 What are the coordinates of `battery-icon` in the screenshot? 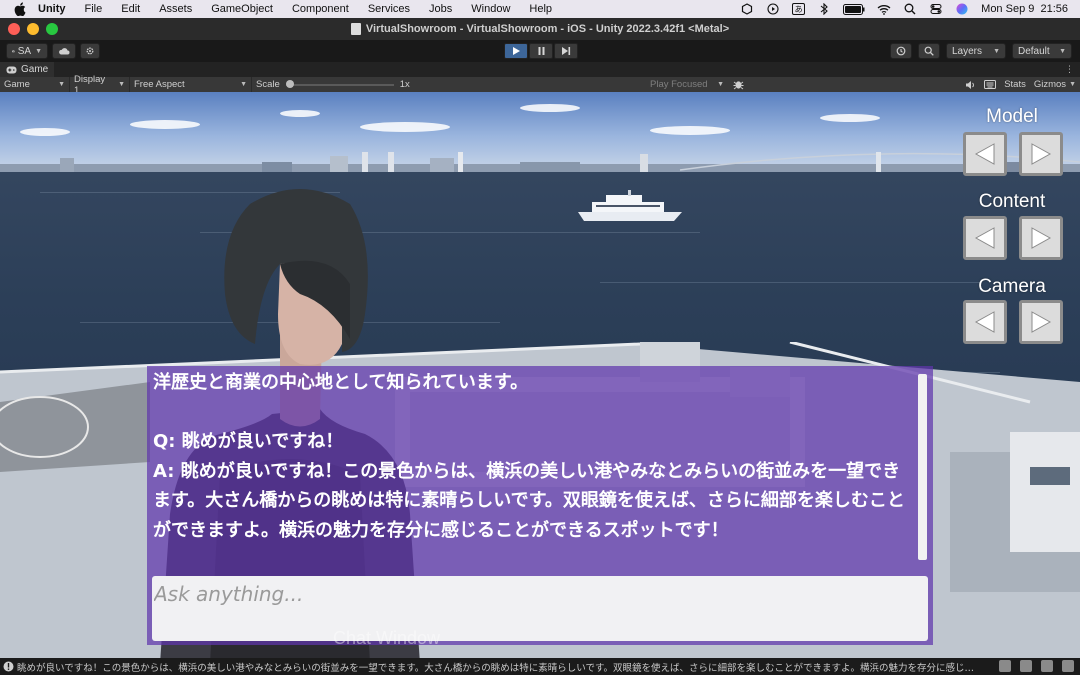 It's located at (854, 9).